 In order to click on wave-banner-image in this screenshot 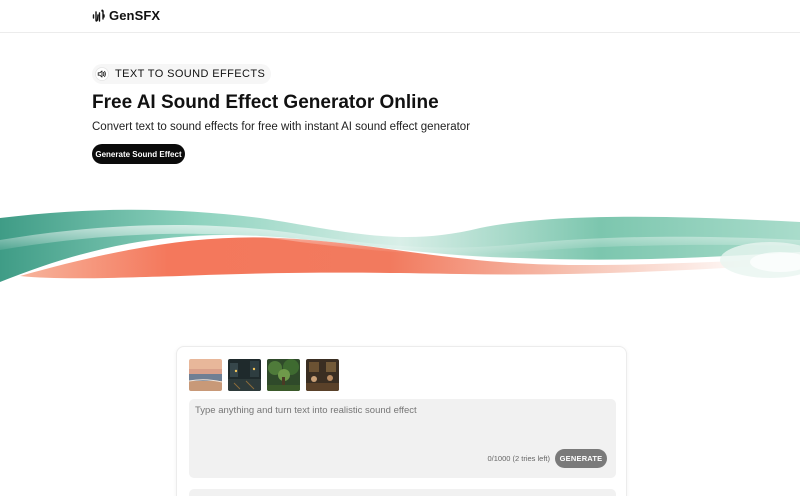, I will do `click(400, 245)`.